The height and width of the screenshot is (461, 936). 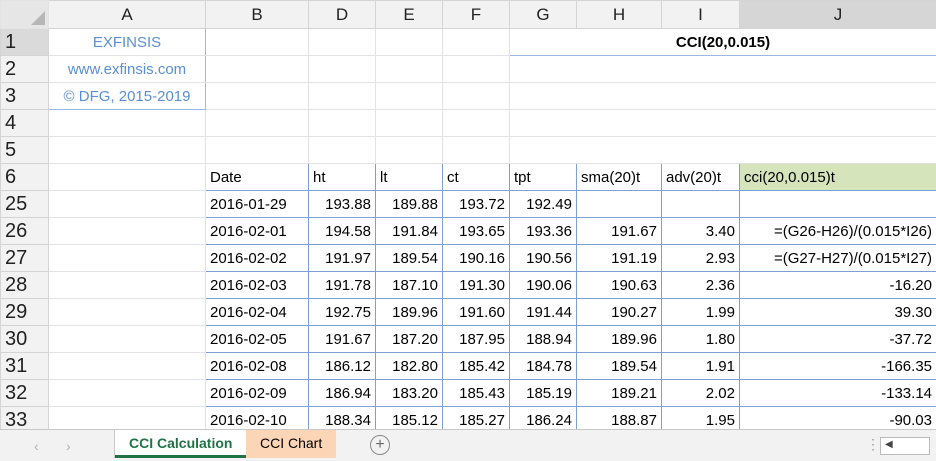 I want to click on cell-date: 2016-02-08, so click(x=257, y=366).